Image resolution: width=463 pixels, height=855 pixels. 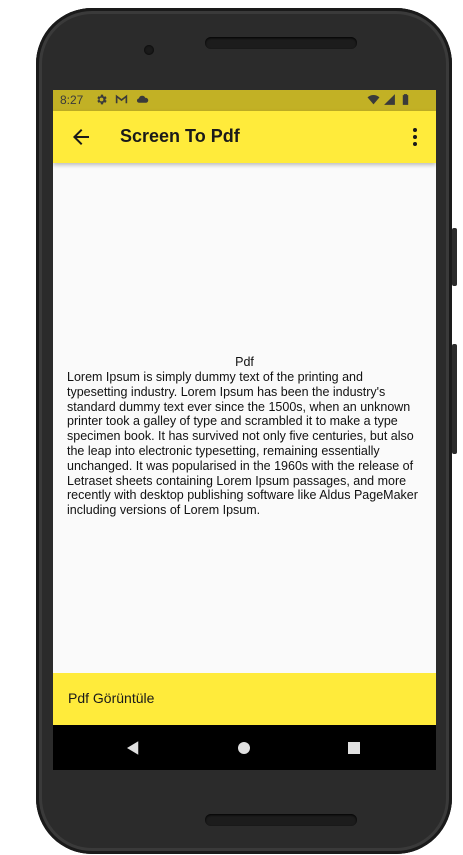 I want to click on bottom-speaker, so click(x=281, y=820).